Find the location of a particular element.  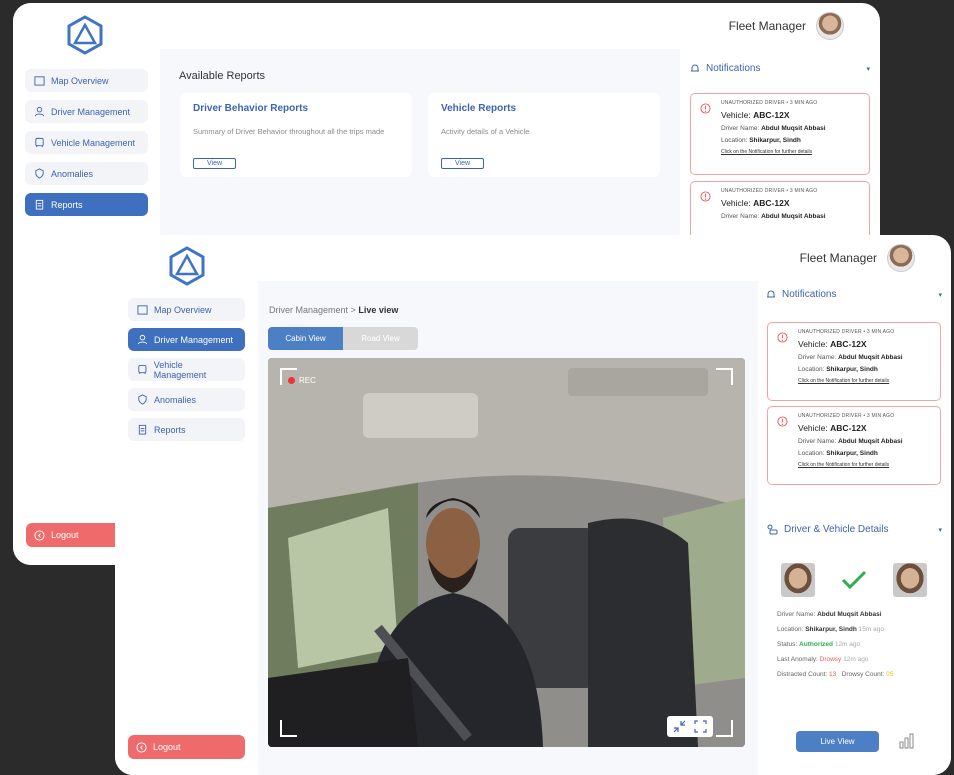

bar-chart-icon is located at coordinates (907, 741).